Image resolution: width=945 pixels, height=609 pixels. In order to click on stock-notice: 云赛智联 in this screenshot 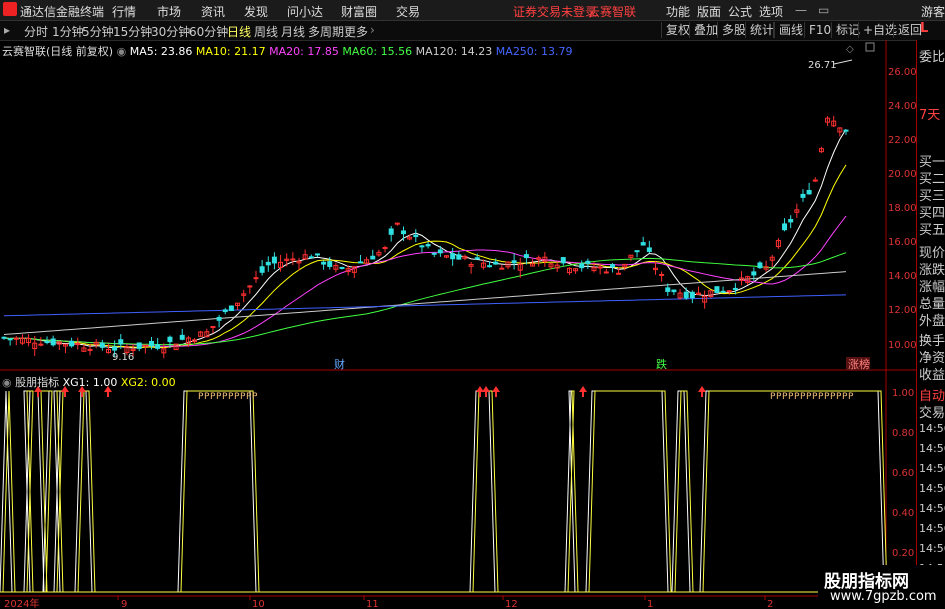, I will do `click(612, 11)`.